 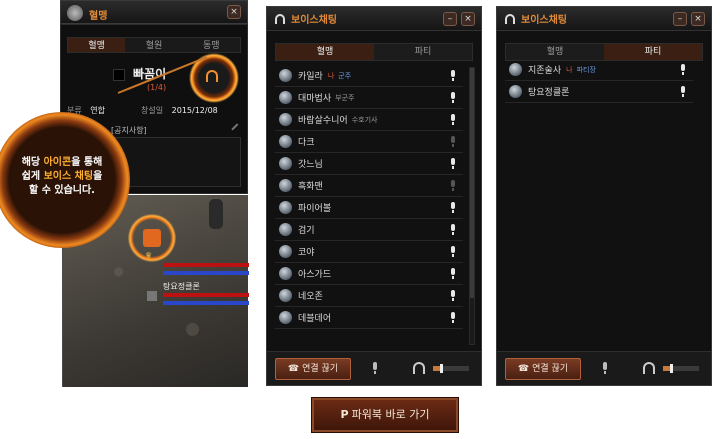 What do you see at coordinates (604, 19) in the screenshot?
I see `titlebar: 보이스채팅 – ×` at bounding box center [604, 19].